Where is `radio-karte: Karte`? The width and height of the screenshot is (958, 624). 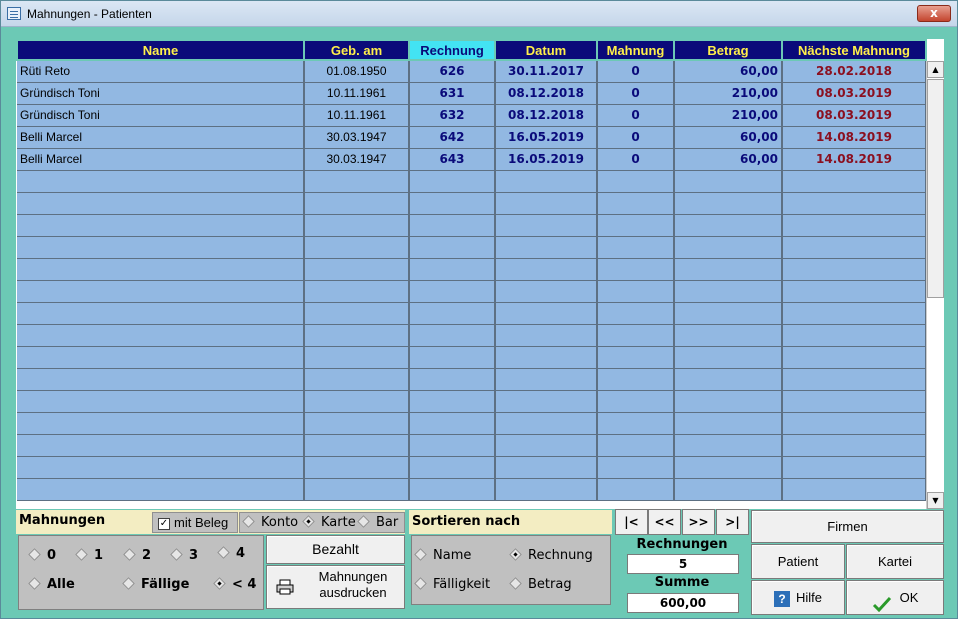
radio-karte: Karte is located at coordinates (329, 522).